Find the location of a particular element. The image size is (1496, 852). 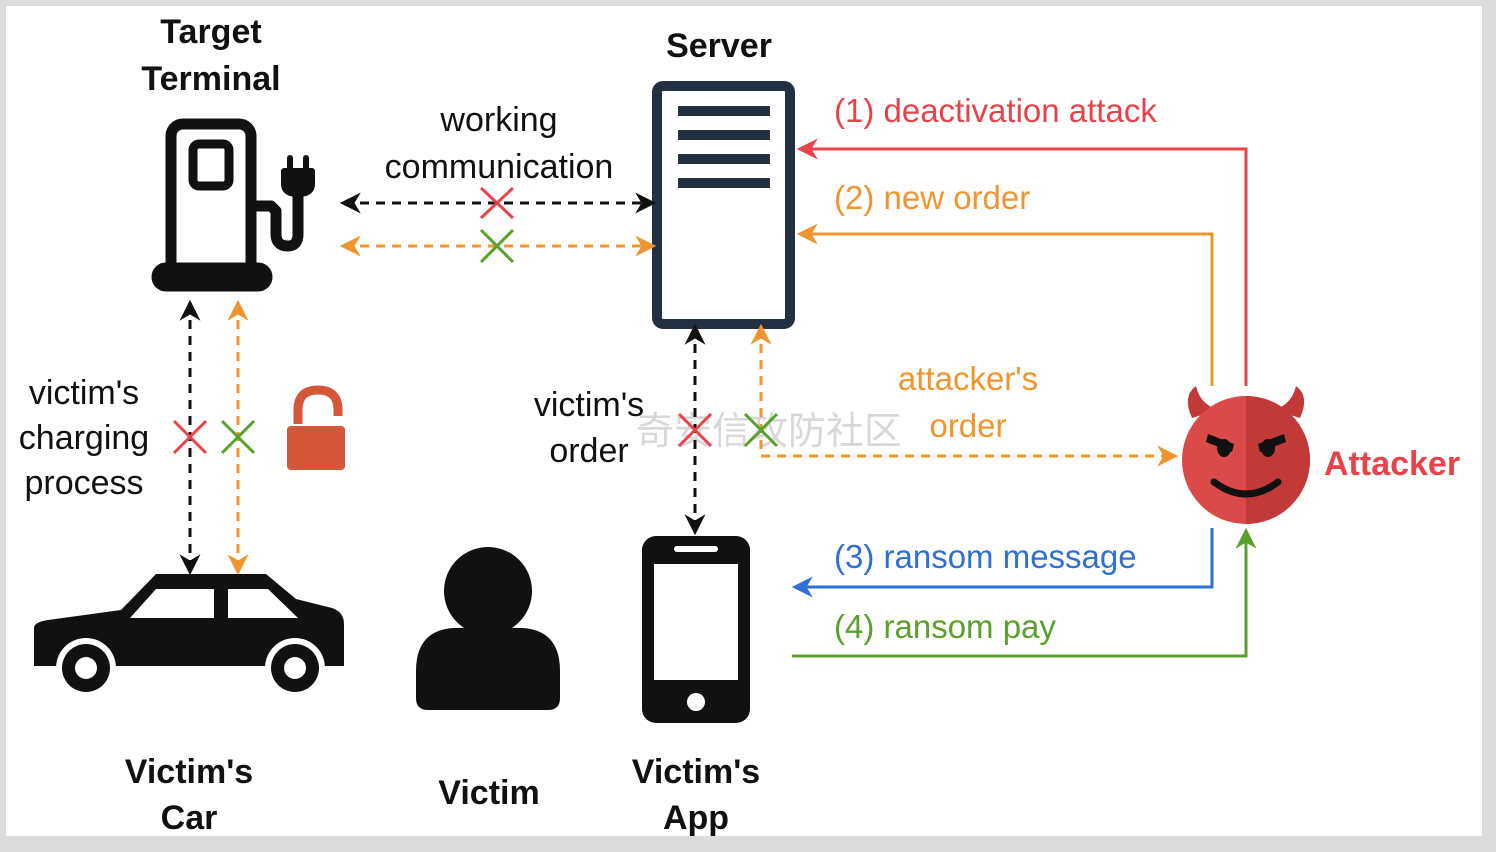

unlocked-padlock-icon is located at coordinates (316, 427).